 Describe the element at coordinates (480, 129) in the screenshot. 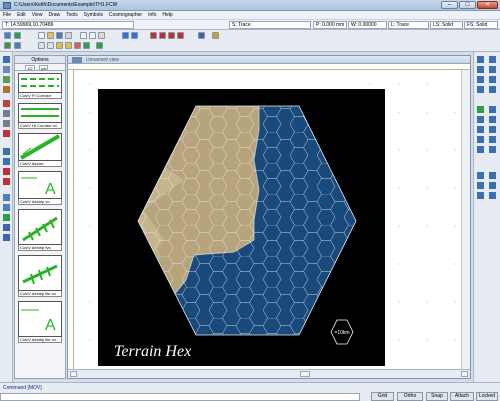

I see `circle-icon` at that location.